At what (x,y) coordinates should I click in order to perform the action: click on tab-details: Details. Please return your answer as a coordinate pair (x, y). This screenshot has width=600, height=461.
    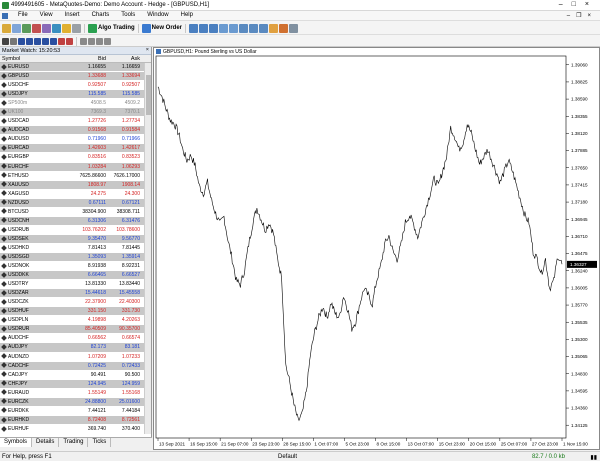
    Looking at the image, I should click on (46, 442).